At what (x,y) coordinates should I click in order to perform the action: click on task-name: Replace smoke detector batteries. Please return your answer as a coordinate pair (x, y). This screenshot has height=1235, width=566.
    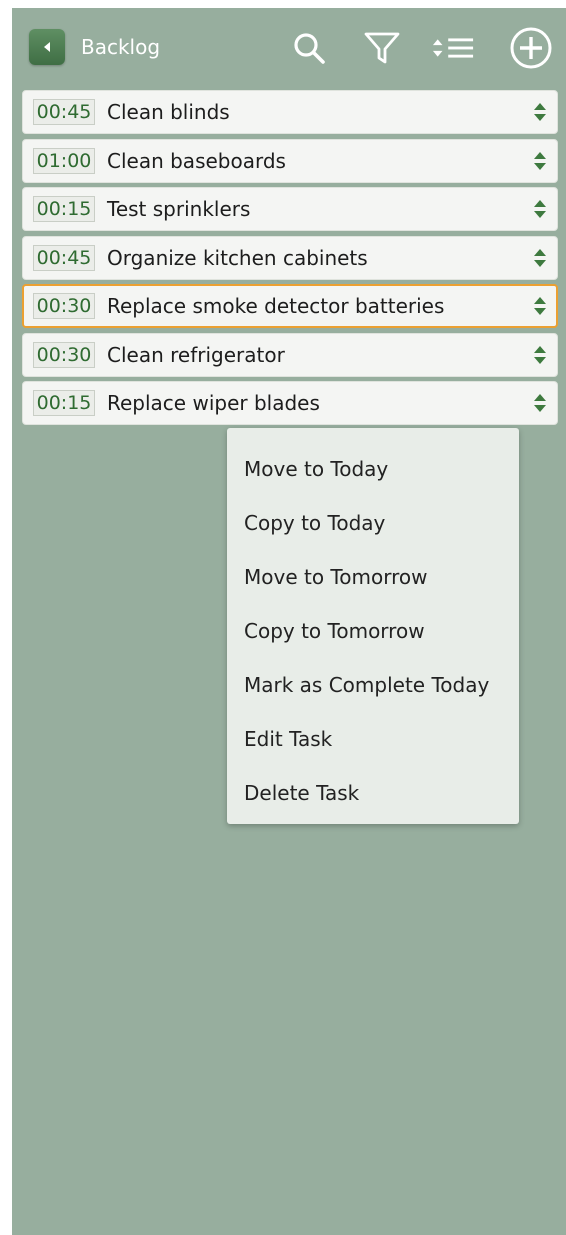
    Looking at the image, I should click on (276, 306).